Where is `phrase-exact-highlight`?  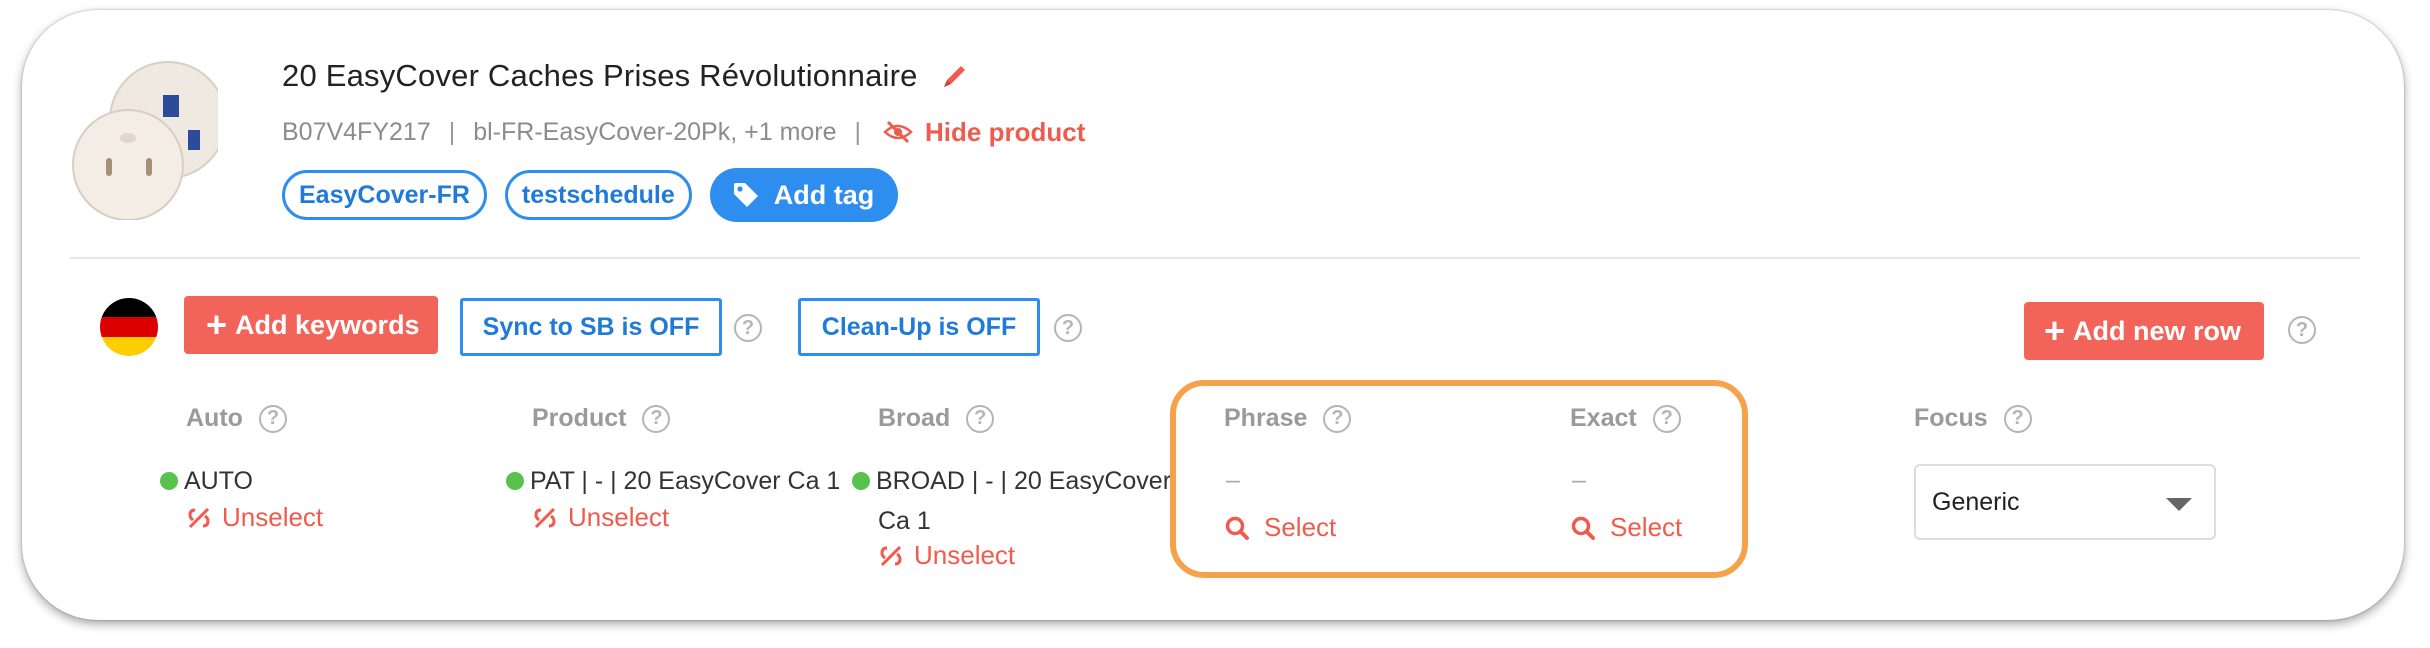 phrase-exact-highlight is located at coordinates (1459, 479).